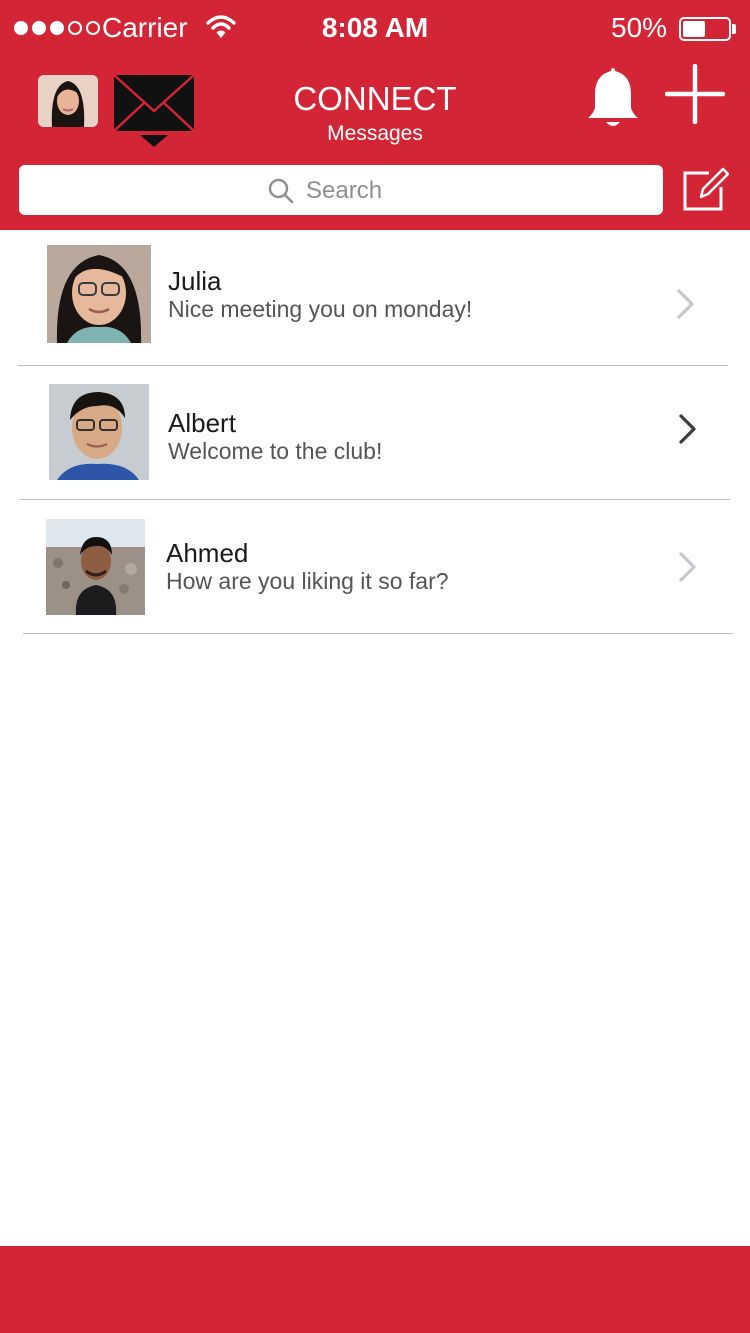 Image resolution: width=750 pixels, height=1333 pixels. I want to click on battery-percent: 50%, so click(639, 27).